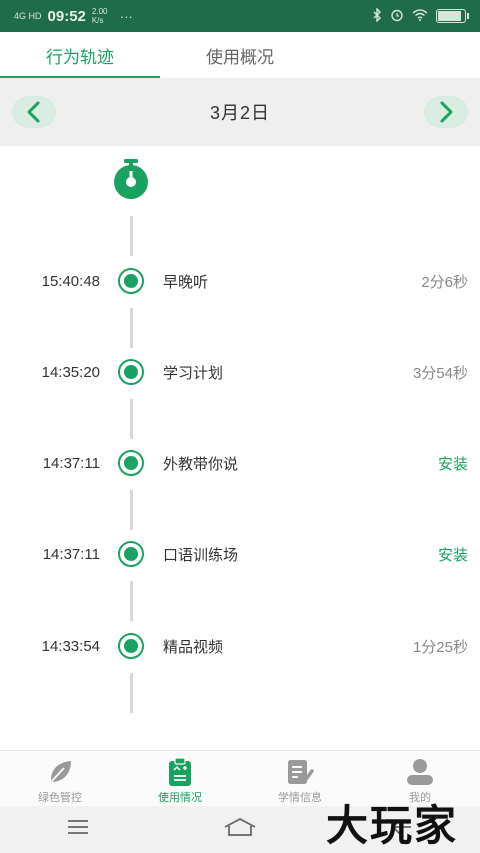 The height and width of the screenshot is (853, 480). Describe the element at coordinates (201, 555) in the screenshot. I see `entry-app-name: 口语训练场` at that location.